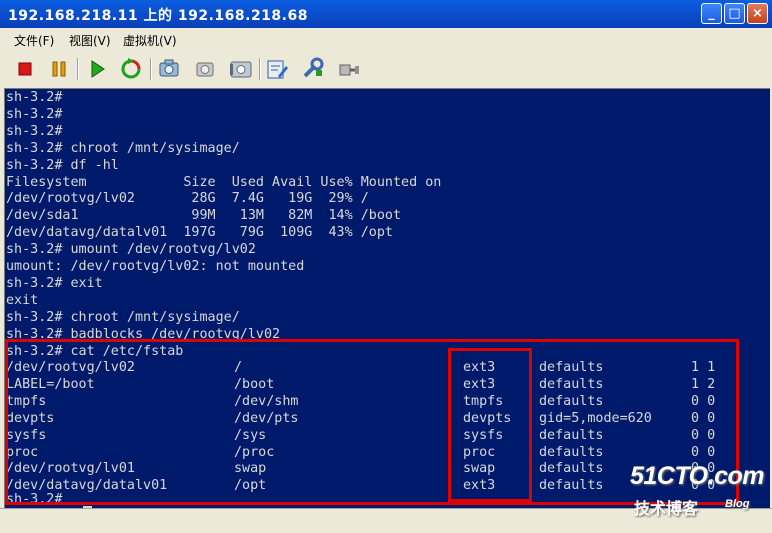 The image size is (772, 533). What do you see at coordinates (59, 69) in the screenshot?
I see `pause-icon` at bounding box center [59, 69].